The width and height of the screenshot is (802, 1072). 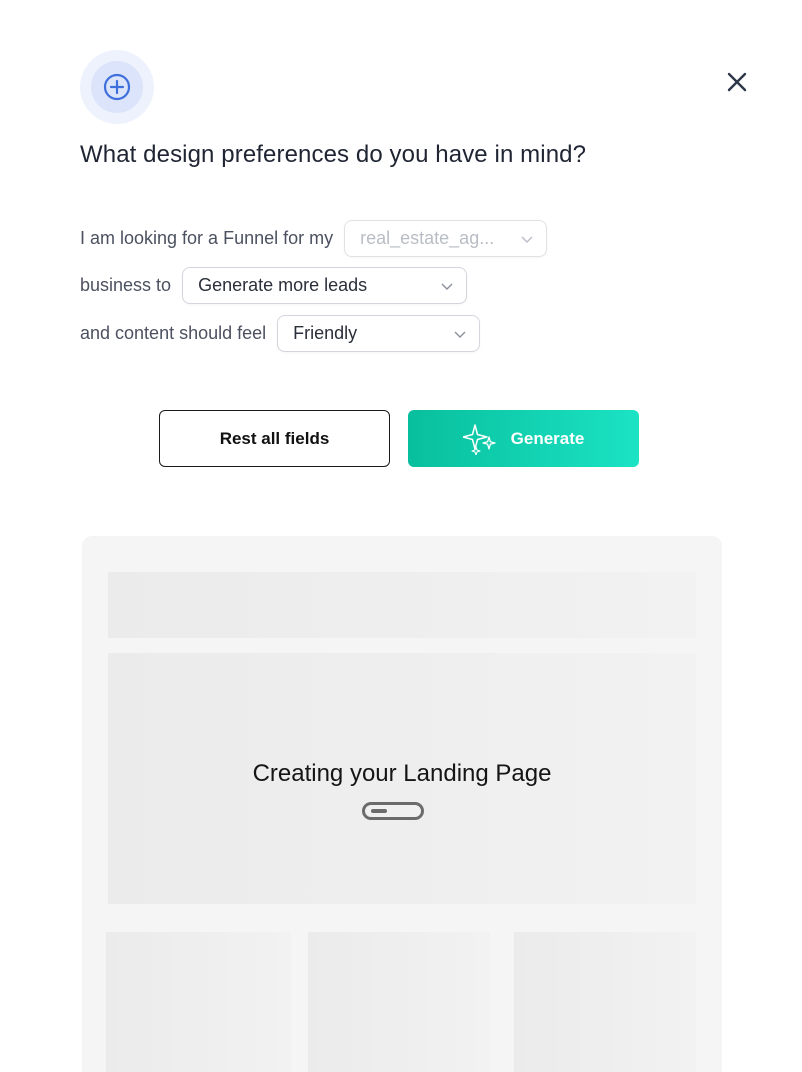 I want to click on goal-row: business to Generate more leads, so click(x=274, y=285).